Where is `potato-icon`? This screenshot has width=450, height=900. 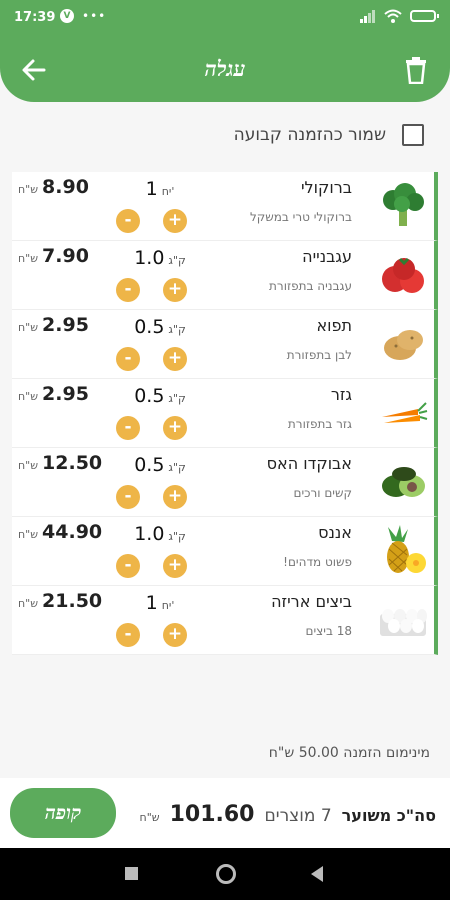
potato-icon is located at coordinates (403, 345).